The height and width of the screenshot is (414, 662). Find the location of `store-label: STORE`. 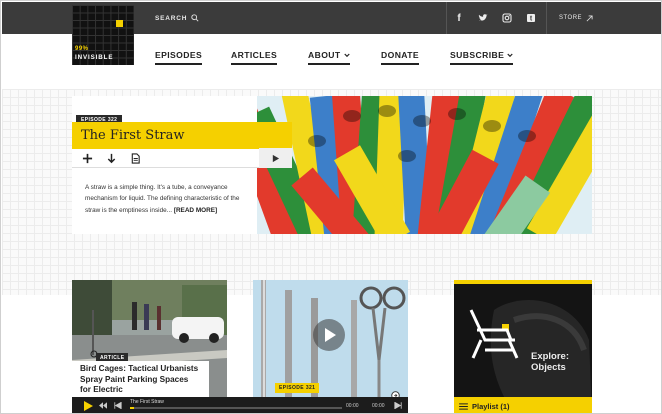

store-label: STORE is located at coordinates (571, 18).